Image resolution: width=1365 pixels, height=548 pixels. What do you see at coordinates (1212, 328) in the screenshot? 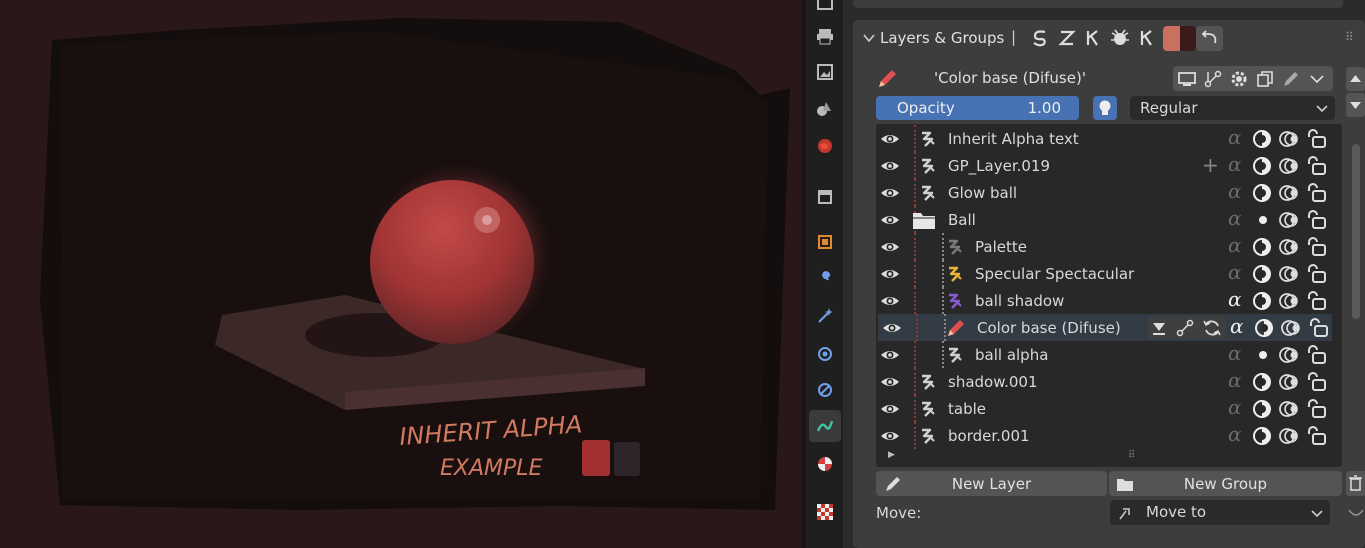
I see `refresh-icon` at bounding box center [1212, 328].